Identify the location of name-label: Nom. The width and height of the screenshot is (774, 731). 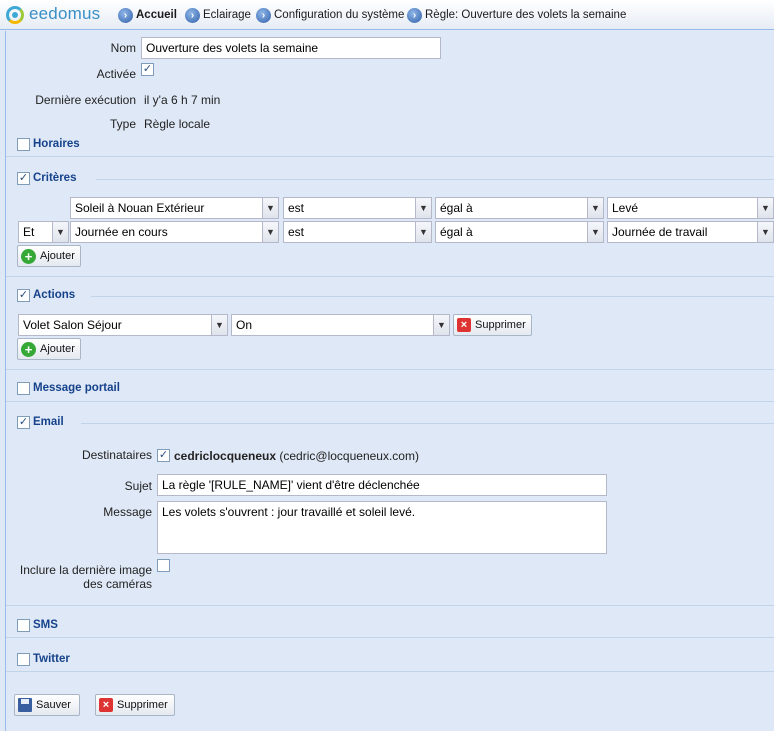
(123, 48).